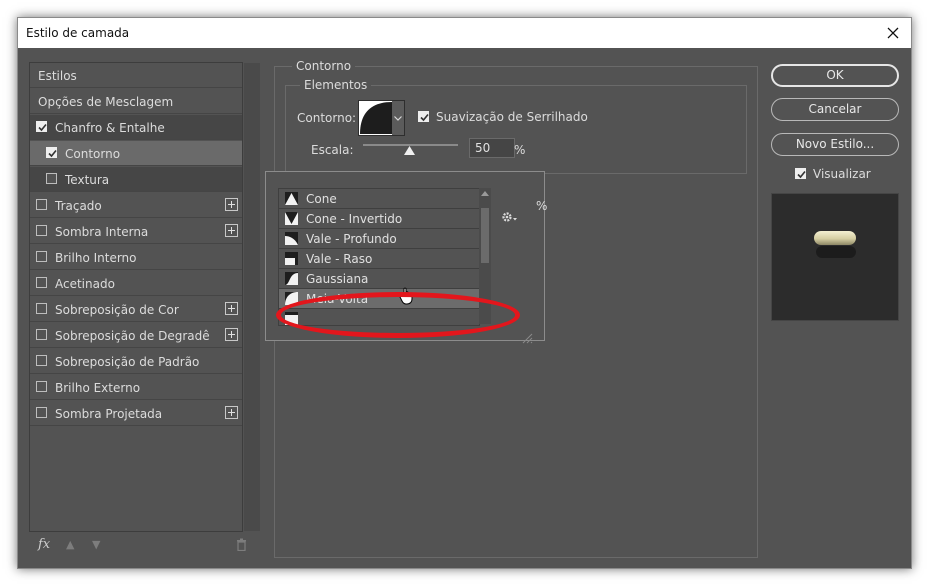 This screenshot has height=585, width=928. What do you see at coordinates (98, 388) in the screenshot?
I see `styles-item-label: Brilho Externo` at bounding box center [98, 388].